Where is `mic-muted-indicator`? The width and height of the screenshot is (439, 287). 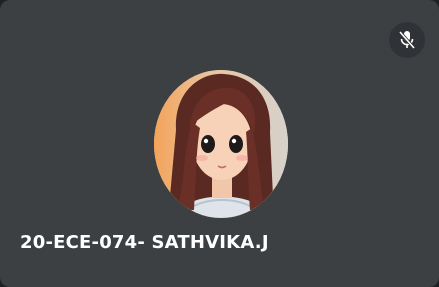
mic-muted-indicator is located at coordinates (407, 40).